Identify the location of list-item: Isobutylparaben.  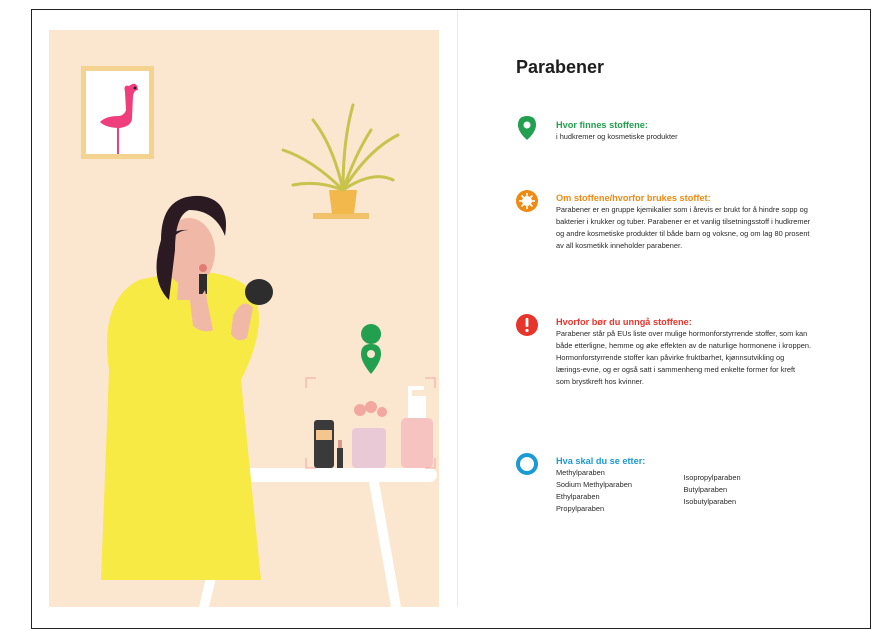
(710, 501).